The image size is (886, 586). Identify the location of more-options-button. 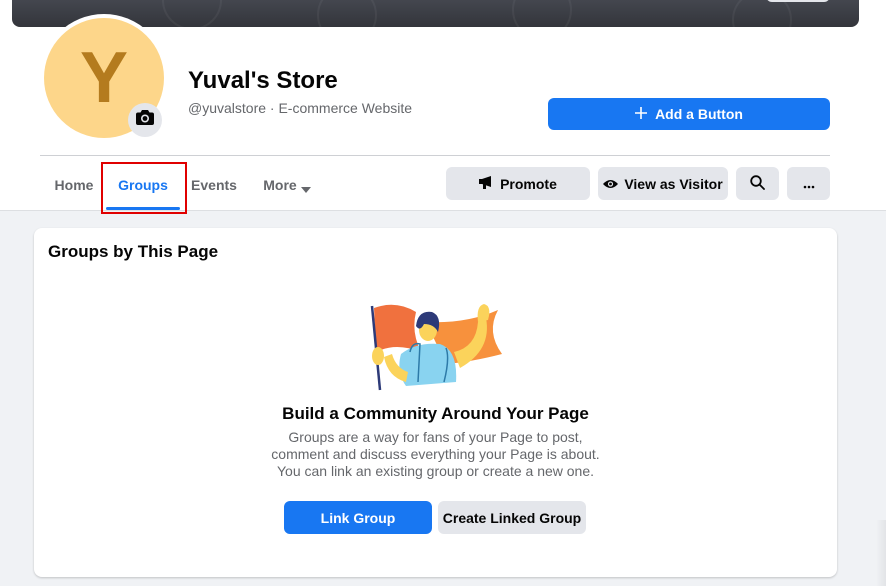
(808, 183).